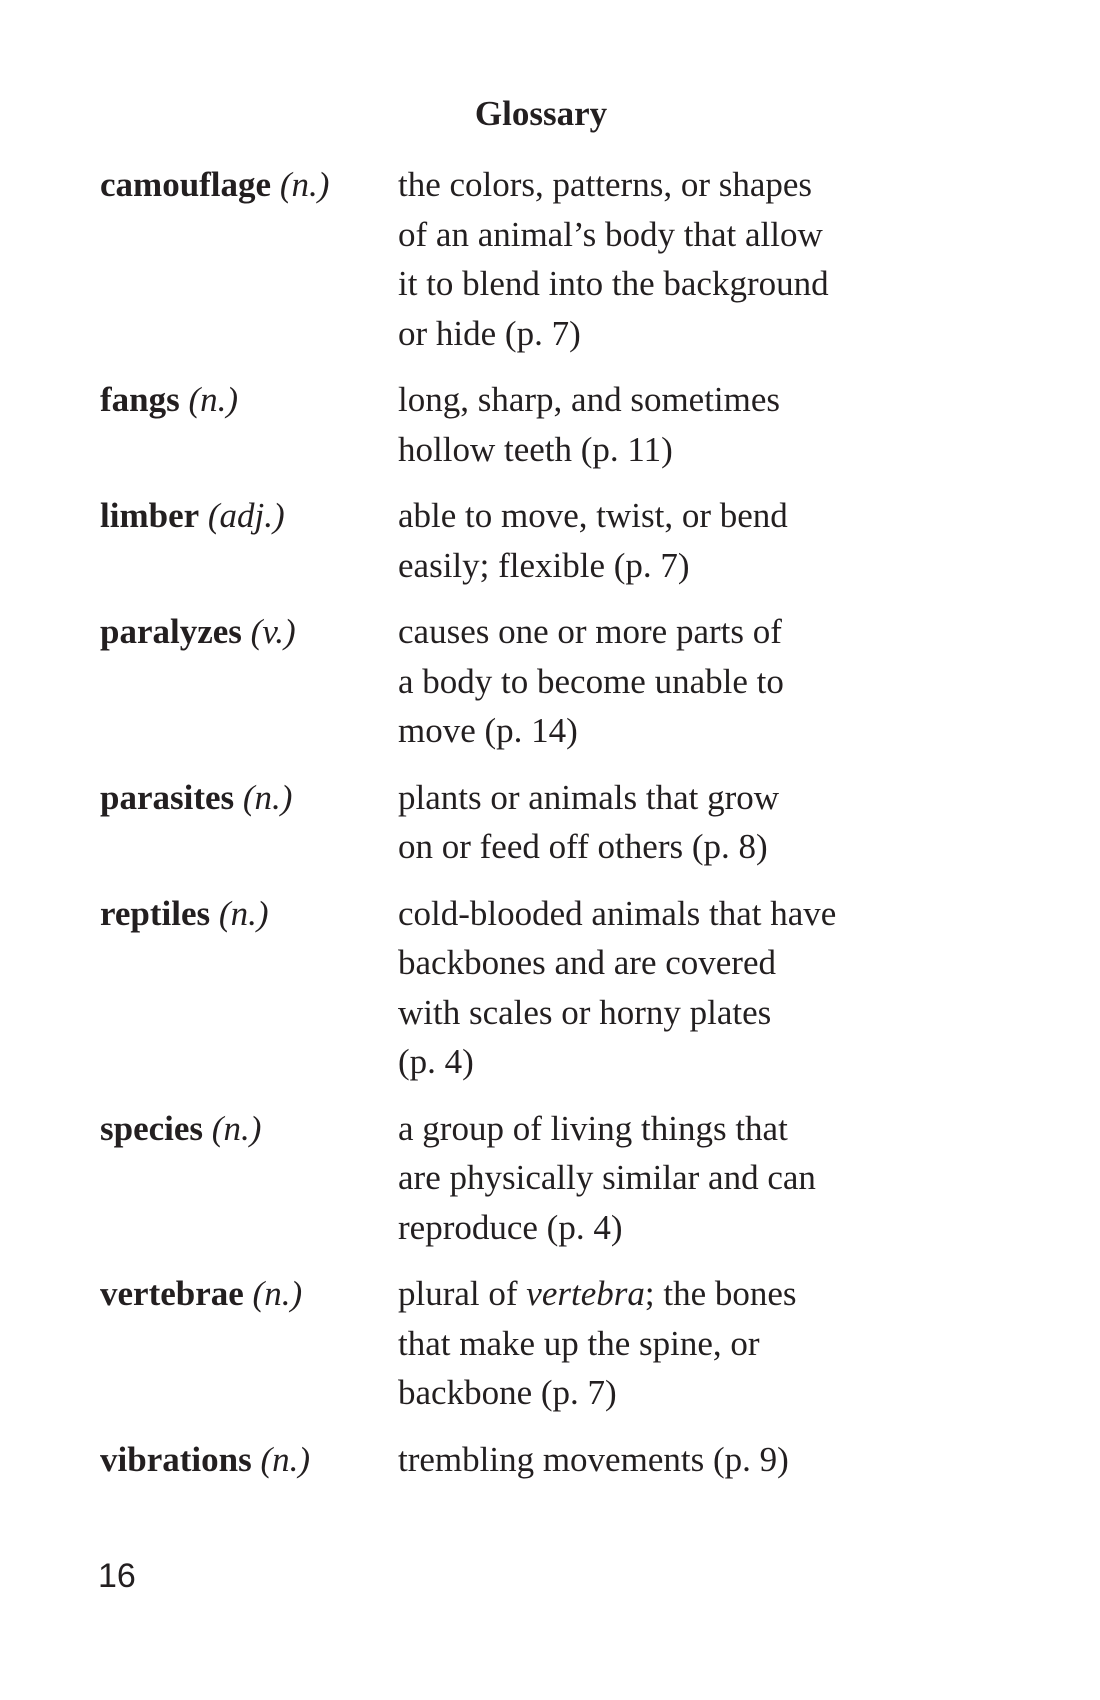  What do you see at coordinates (541, 113) in the screenshot?
I see `page-title-text: Glossary` at bounding box center [541, 113].